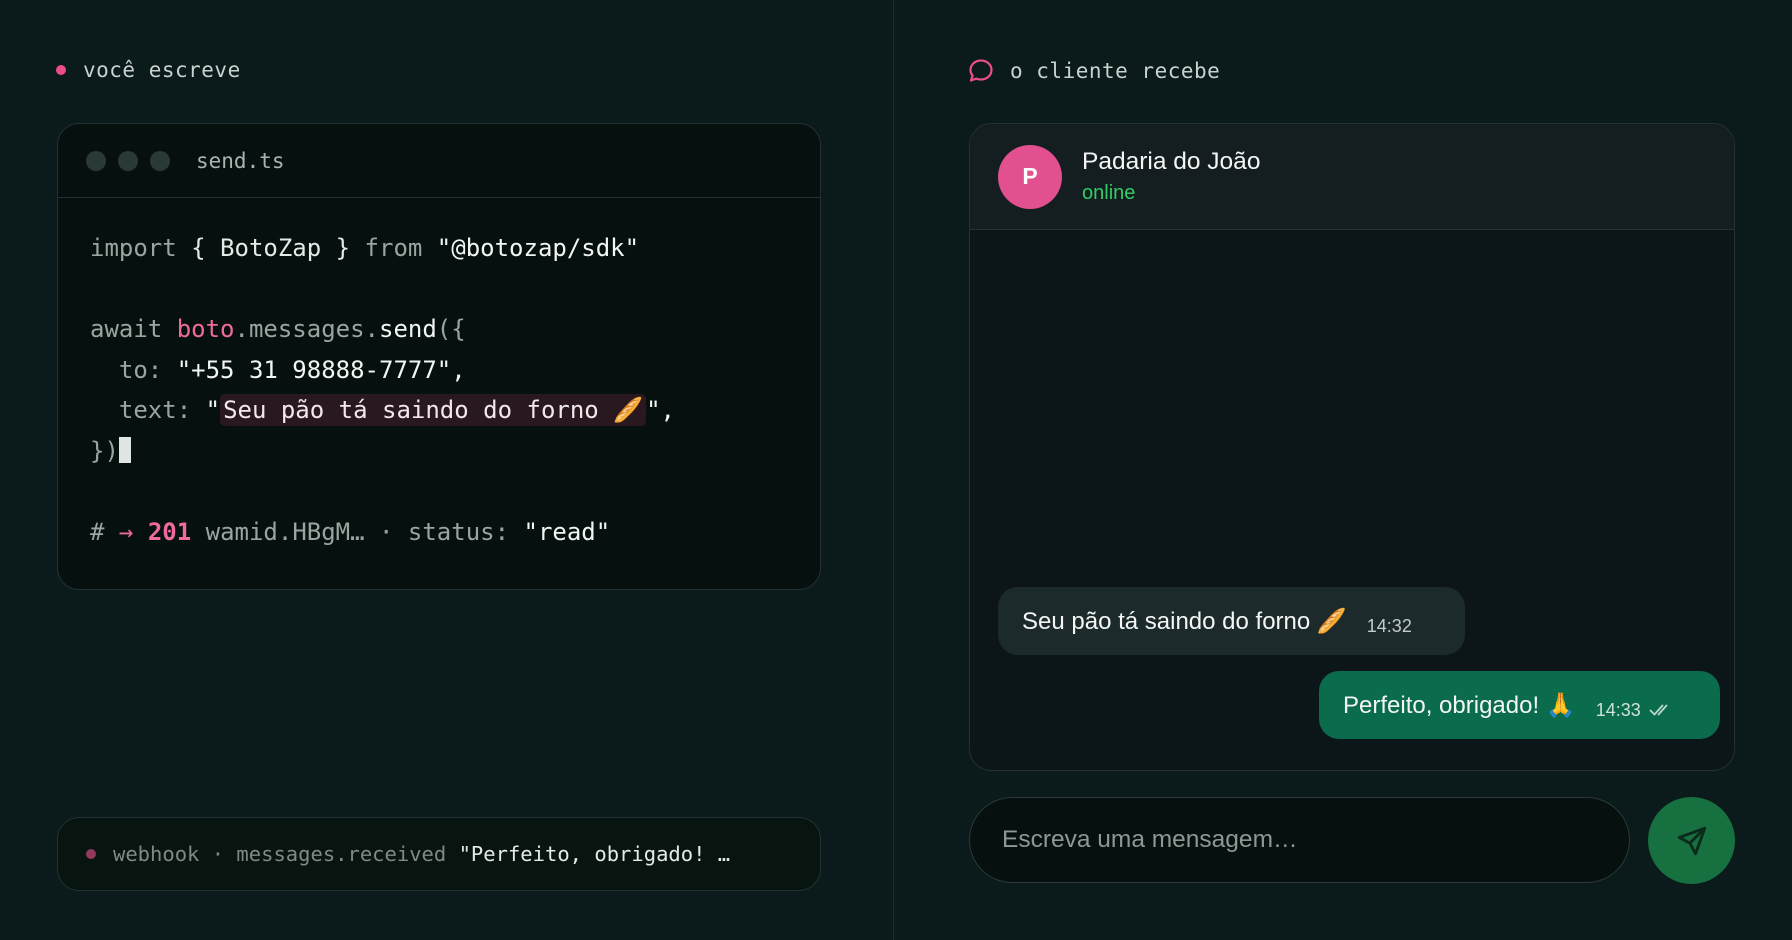 This screenshot has height=940, width=1792. I want to click on code-text: ", so click(206, 410).